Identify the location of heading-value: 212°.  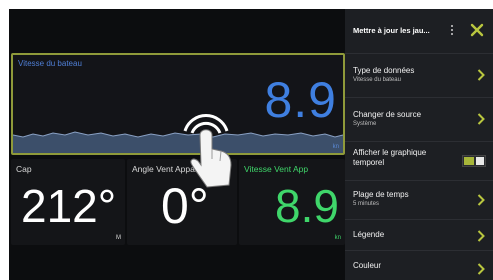
(69, 206).